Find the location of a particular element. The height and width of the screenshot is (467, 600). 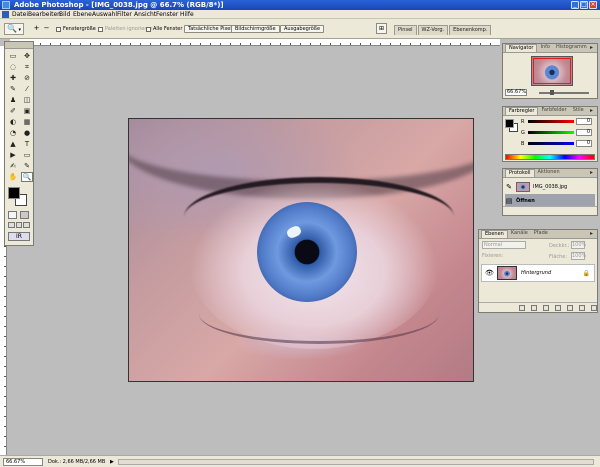

blue-value-field: 0 is located at coordinates (584, 143).